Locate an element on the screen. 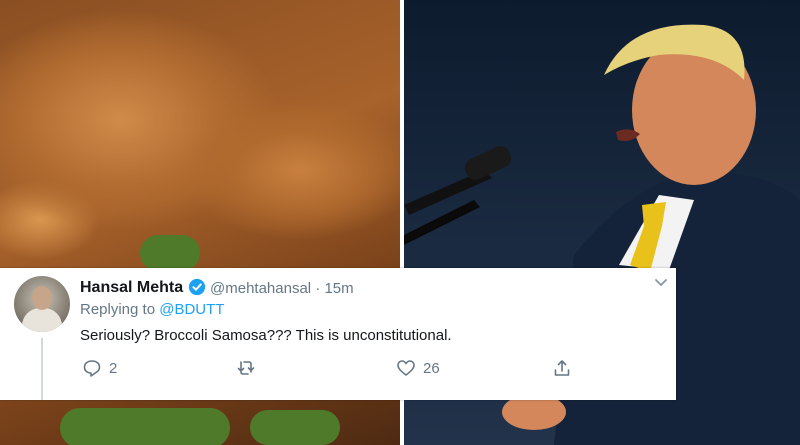 The height and width of the screenshot is (445, 800). replying-prefix: Replying to is located at coordinates (118, 309).